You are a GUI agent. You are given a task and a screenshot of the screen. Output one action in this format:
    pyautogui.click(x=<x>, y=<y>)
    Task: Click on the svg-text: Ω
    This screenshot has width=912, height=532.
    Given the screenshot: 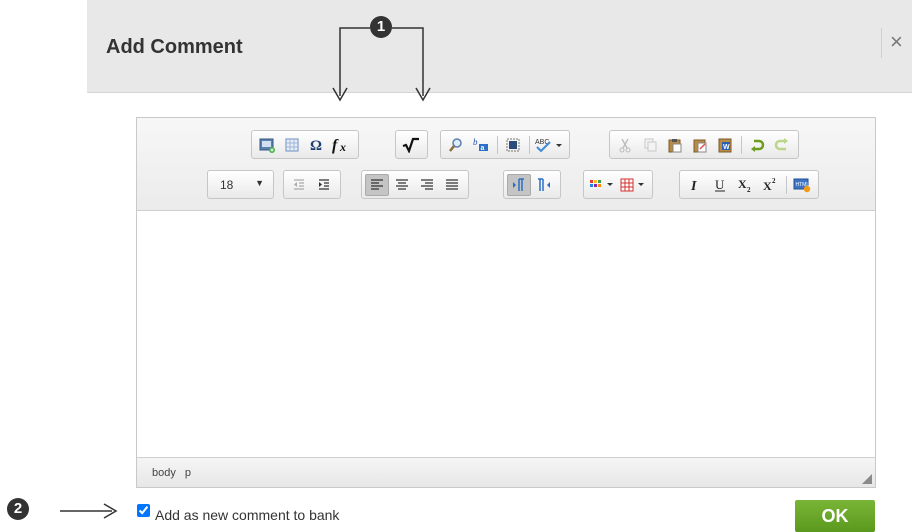 What is the action you would take?
    pyautogui.click(x=316, y=145)
    